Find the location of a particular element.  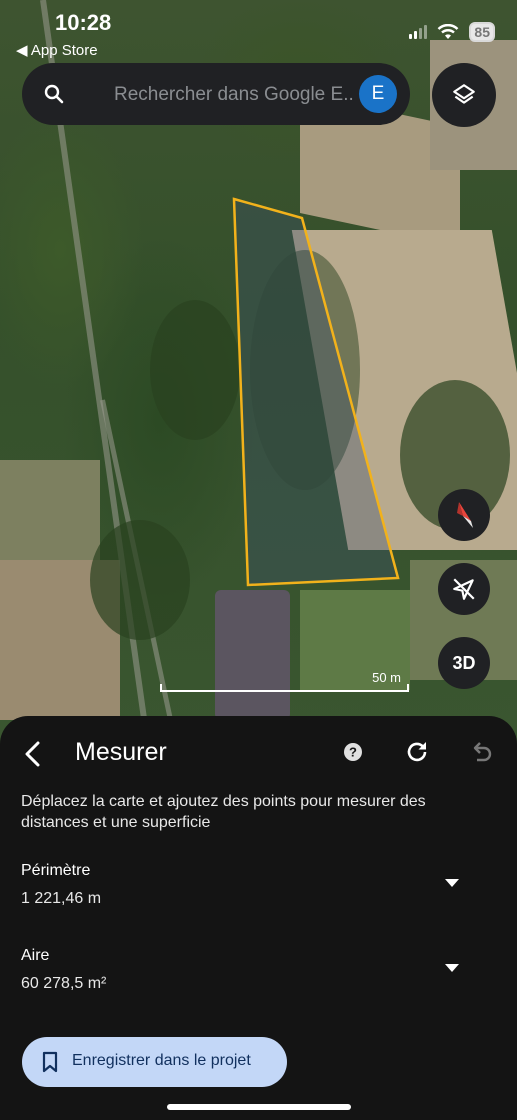

back-button is located at coordinates (32, 754).